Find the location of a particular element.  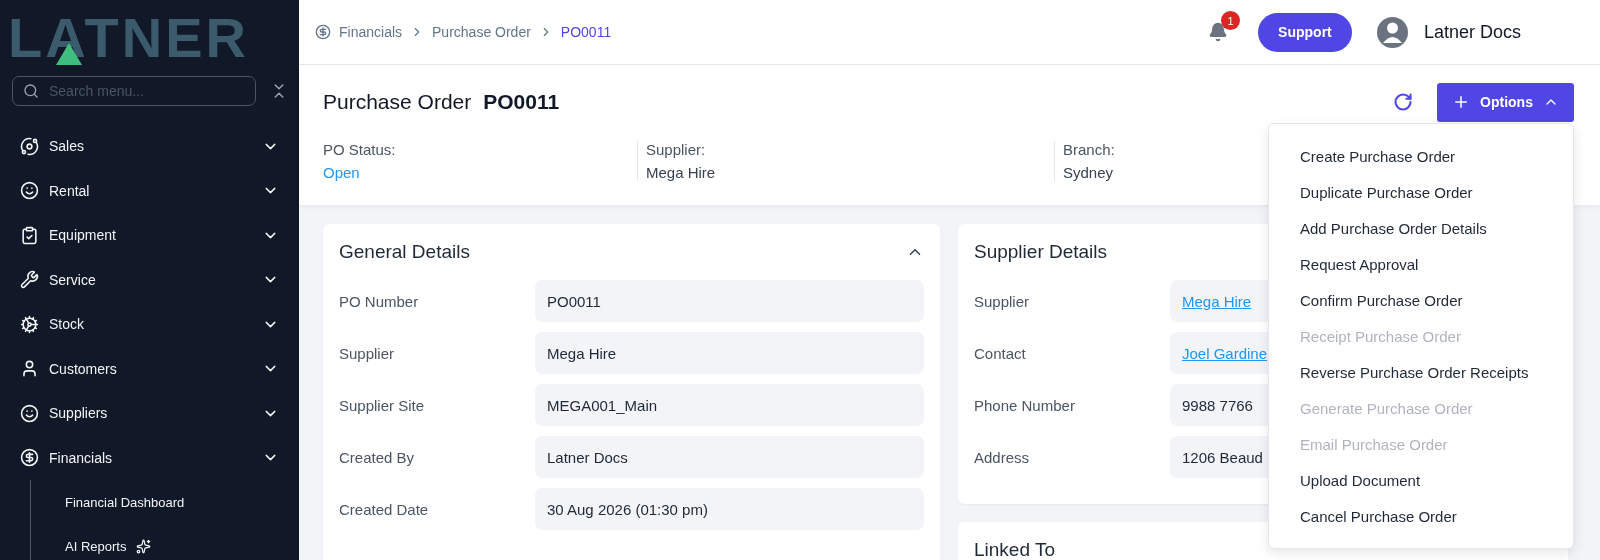

nav-item: Equipment is located at coordinates (149, 235).